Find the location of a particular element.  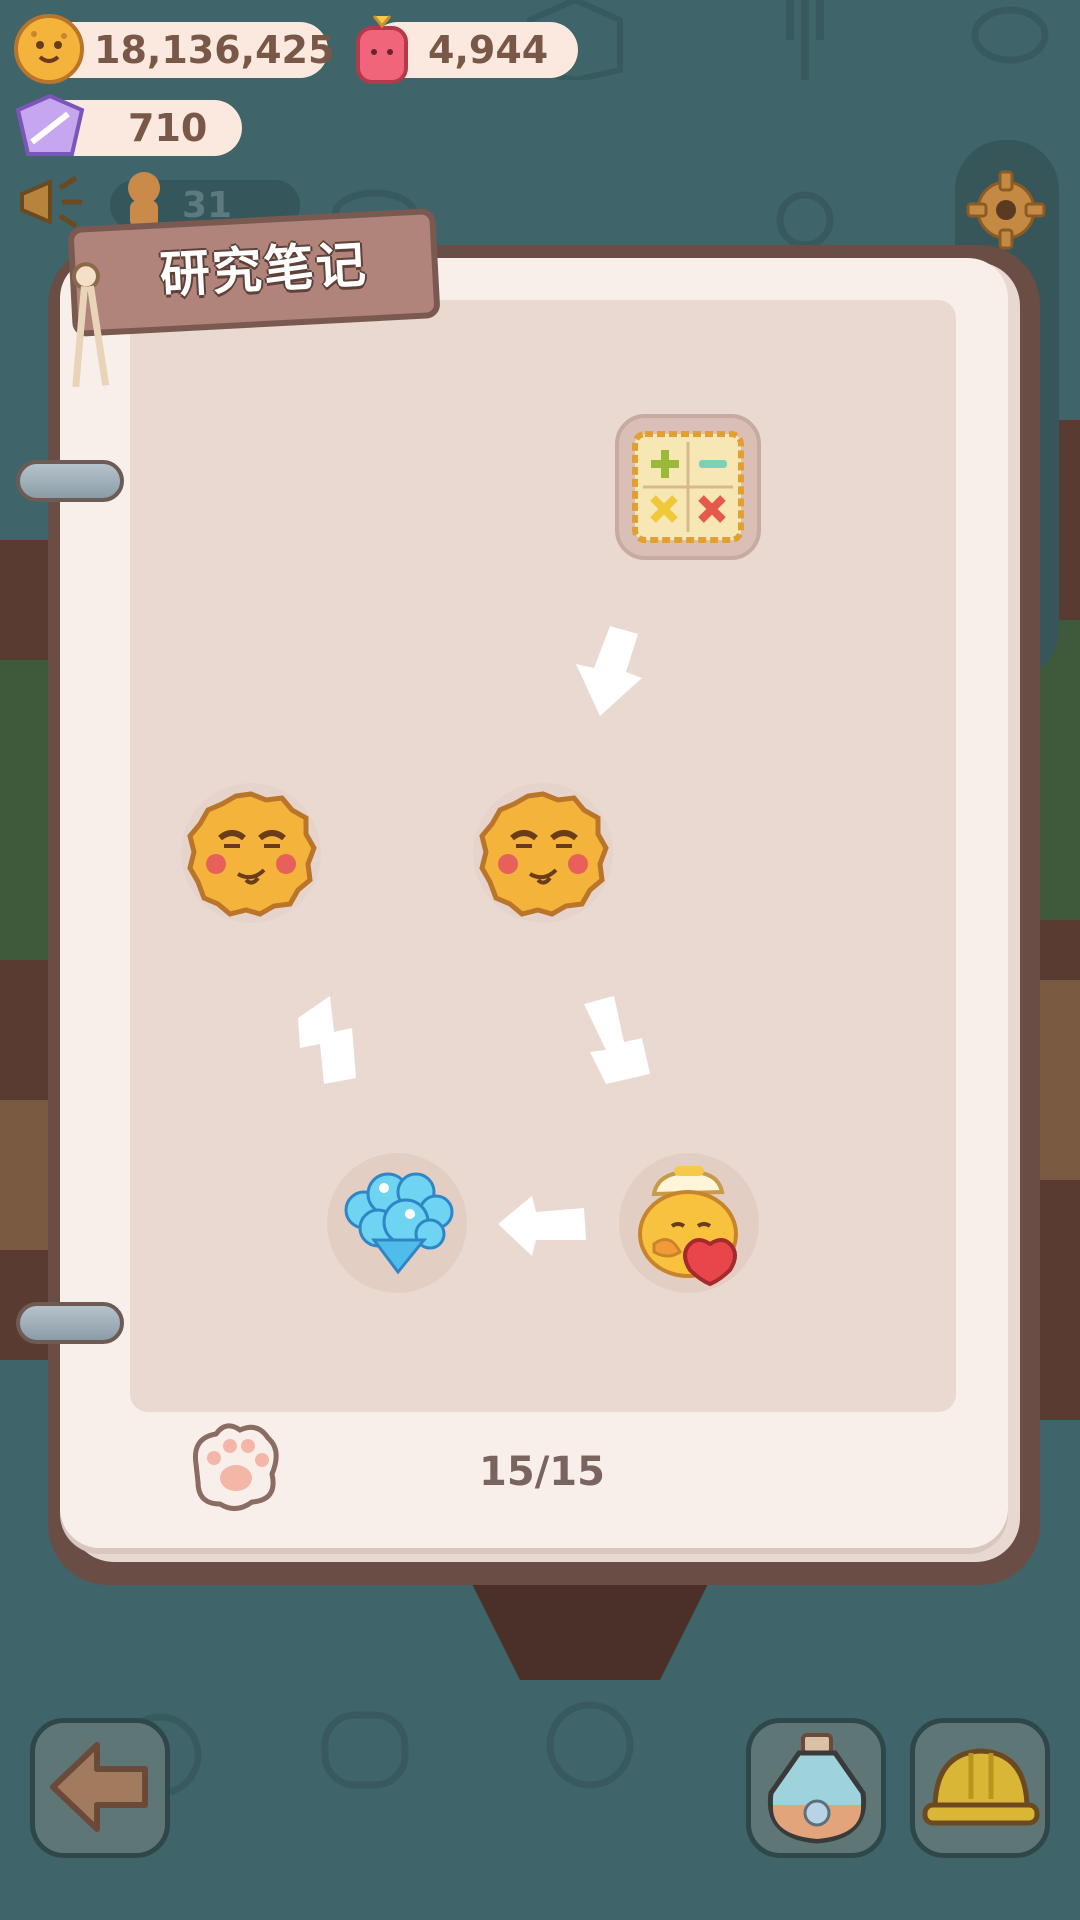

fork-doodle-icon is located at coordinates (805, 40).